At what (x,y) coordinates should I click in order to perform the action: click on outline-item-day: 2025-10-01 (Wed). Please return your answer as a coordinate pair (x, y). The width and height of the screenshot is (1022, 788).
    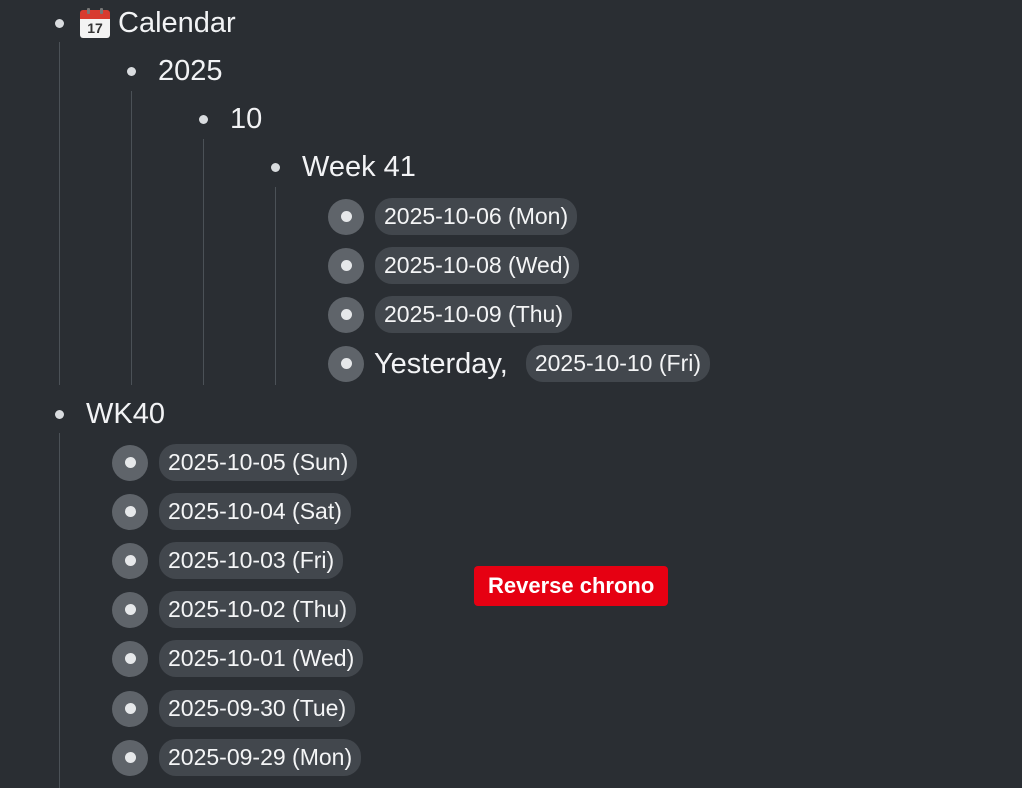
    Looking at the image, I should click on (238, 658).